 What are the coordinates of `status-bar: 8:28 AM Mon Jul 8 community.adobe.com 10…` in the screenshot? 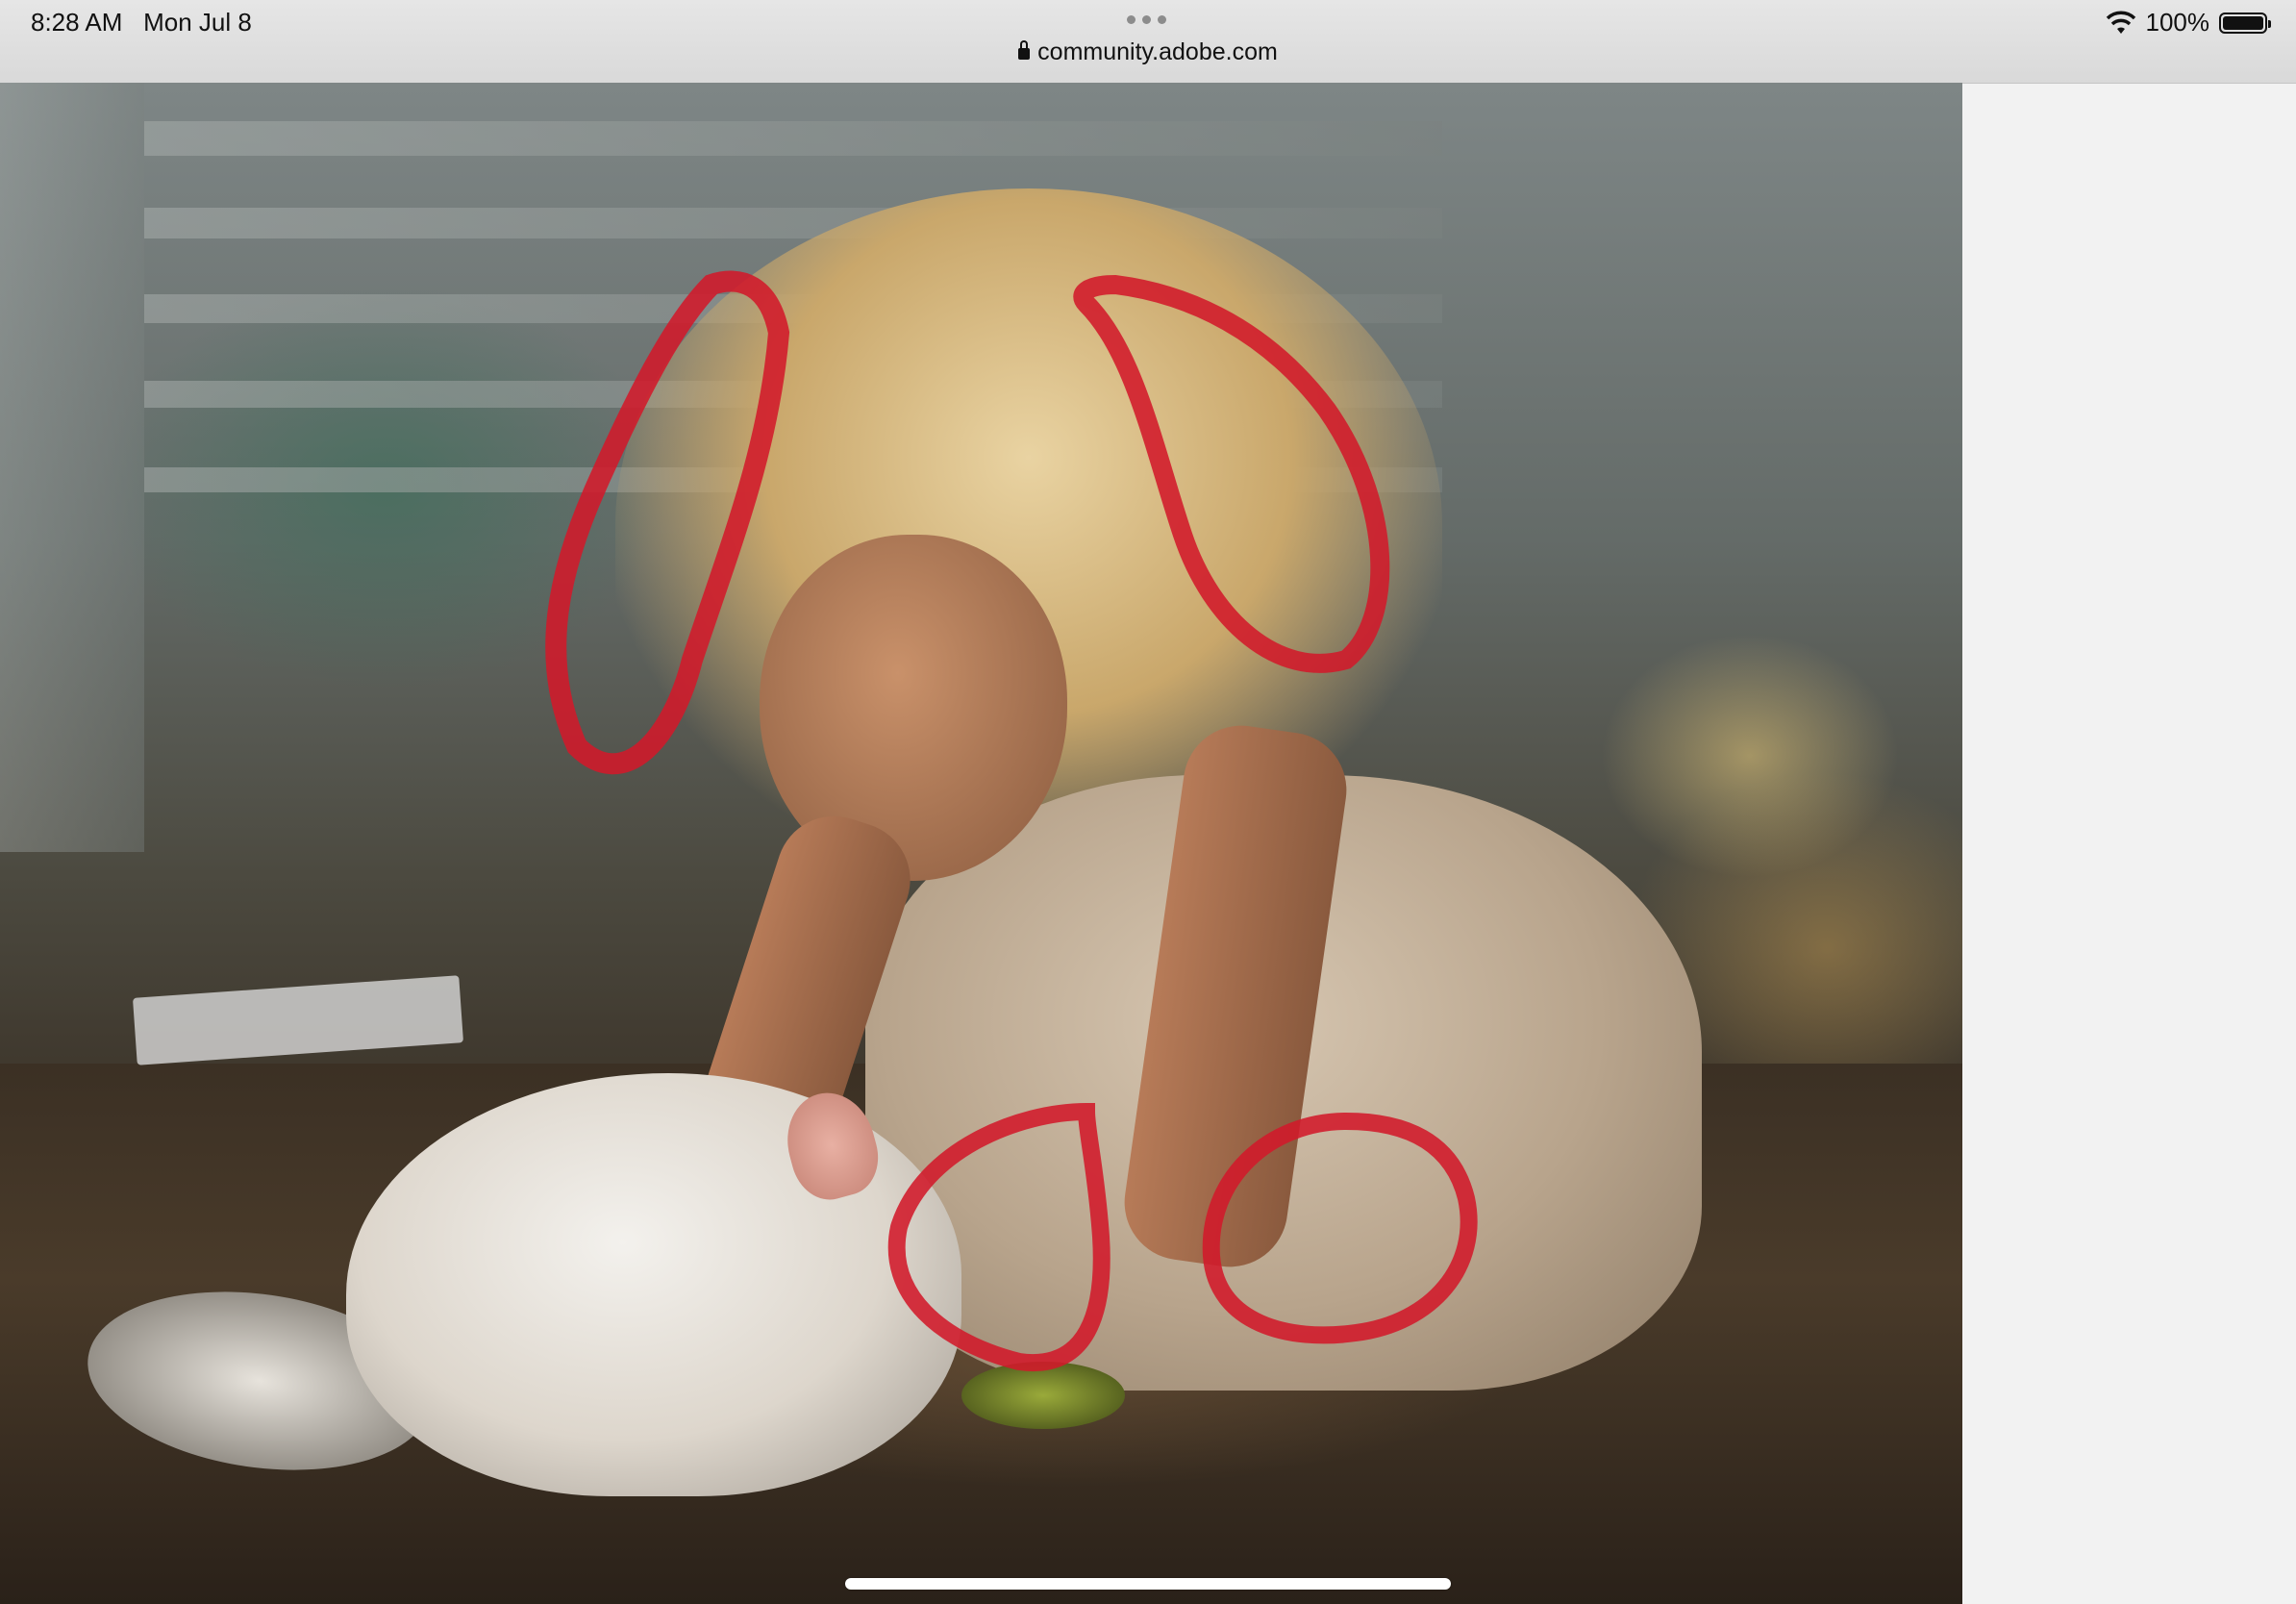 It's located at (1148, 42).